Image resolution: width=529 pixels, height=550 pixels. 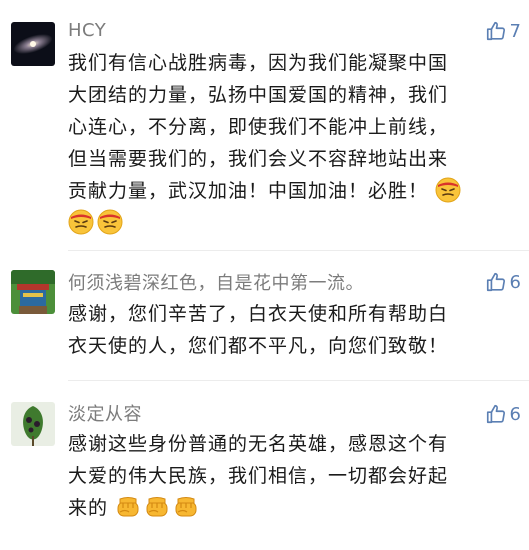 I want to click on comment-line: 衣天使的人，您们都不平凡，向您们致敬！, so click(x=258, y=346).